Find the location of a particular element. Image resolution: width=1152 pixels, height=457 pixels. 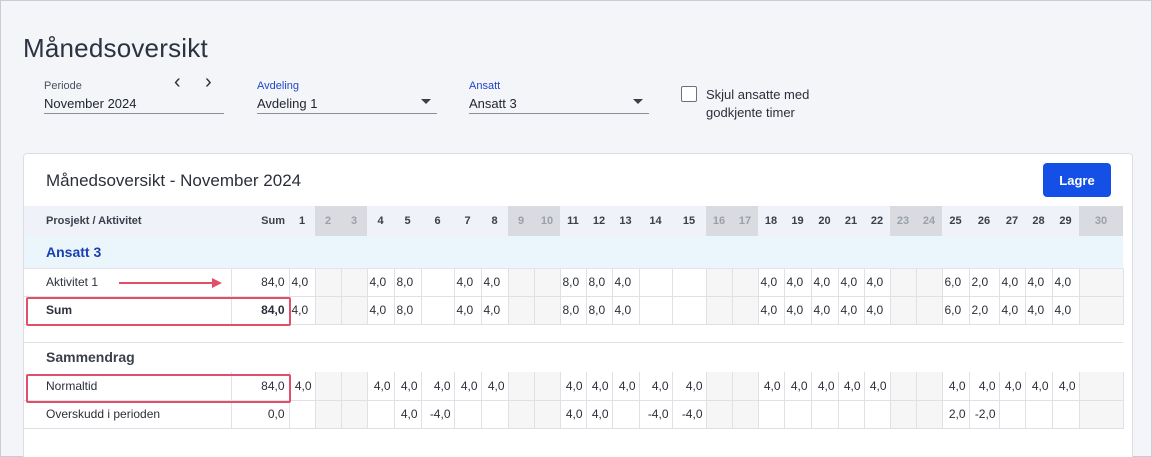

day-cell: 6,0 is located at coordinates (956, 310).